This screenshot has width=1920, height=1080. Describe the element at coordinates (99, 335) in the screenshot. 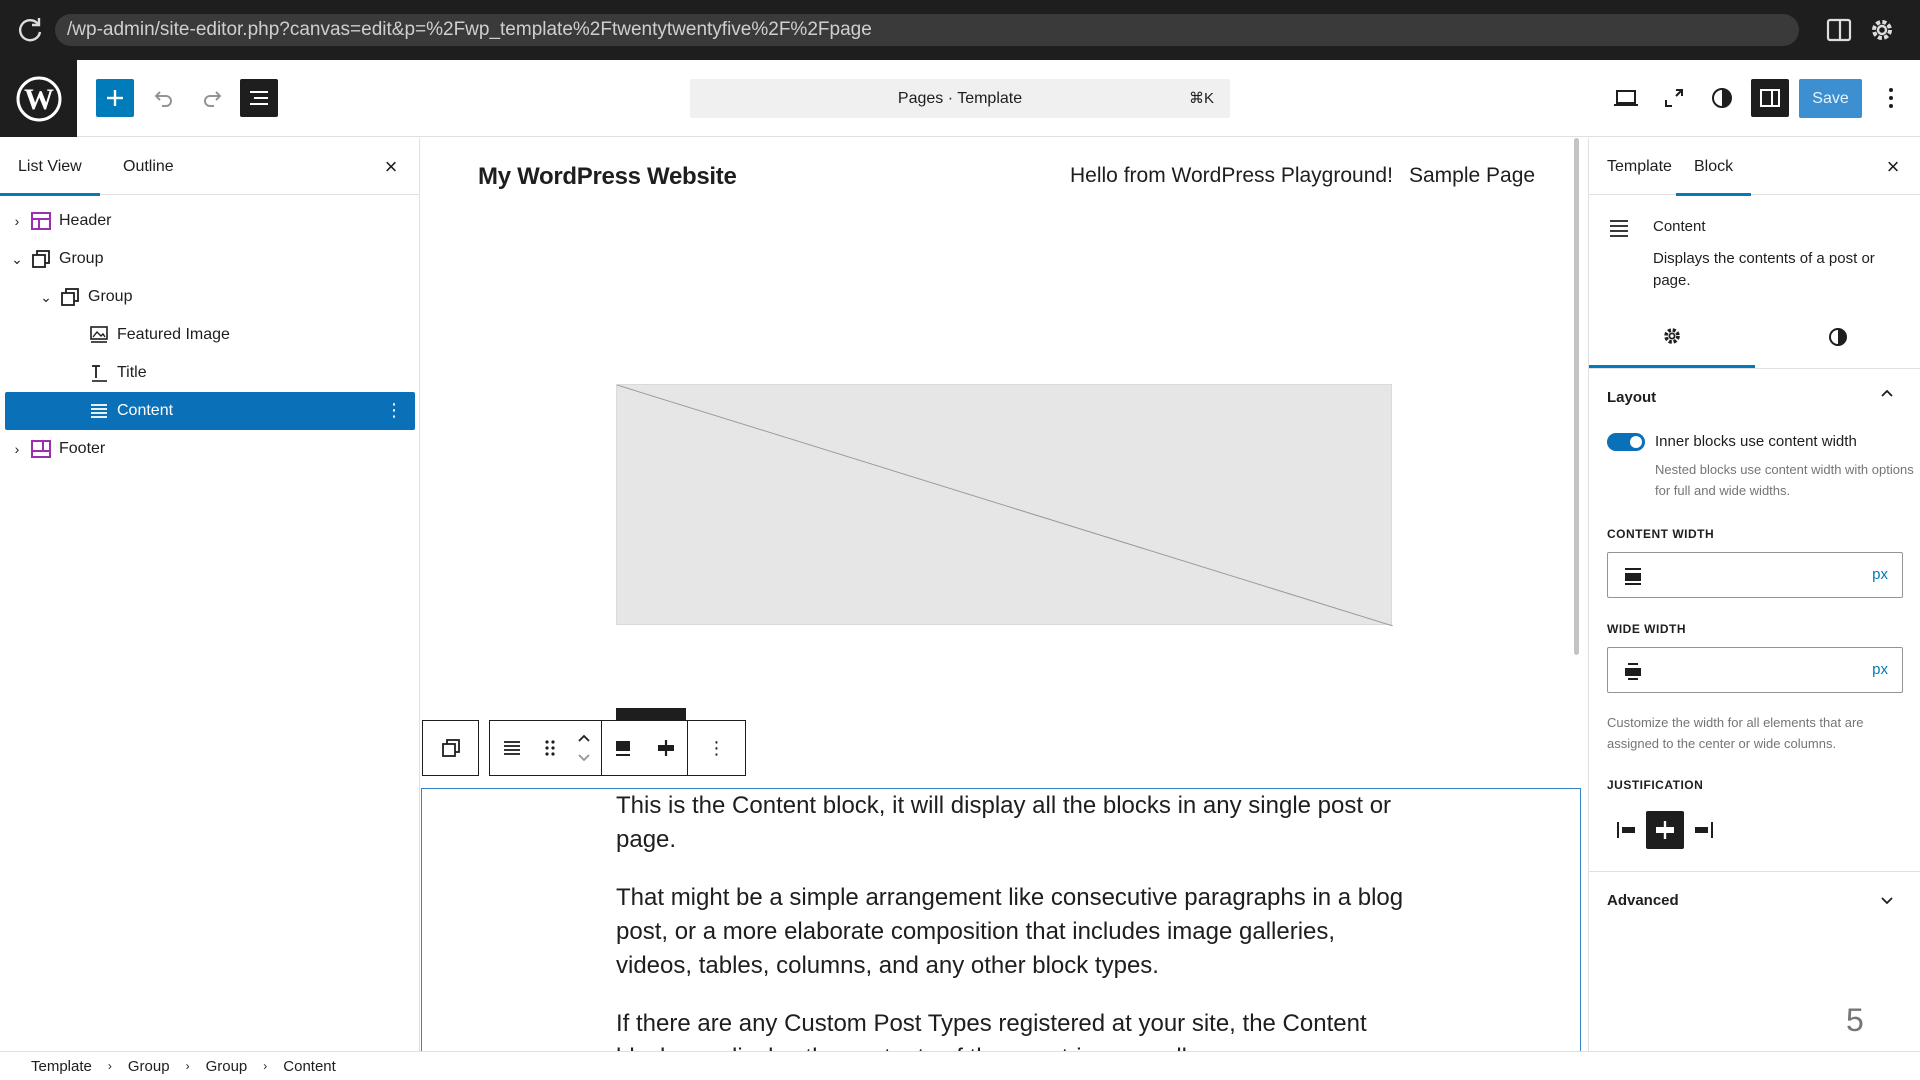

I see `featured-image-icon` at that location.